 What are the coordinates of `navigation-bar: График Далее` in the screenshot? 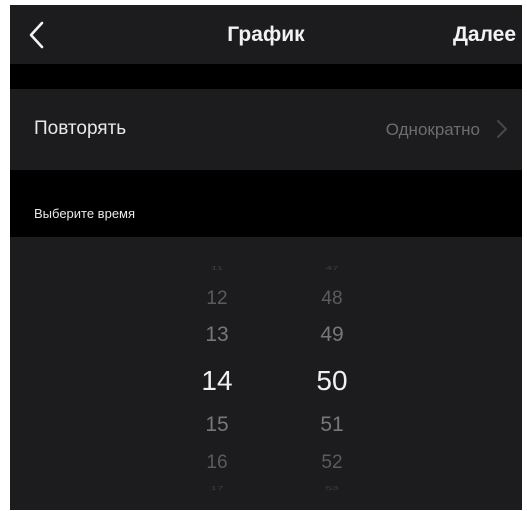 It's located at (266, 34).